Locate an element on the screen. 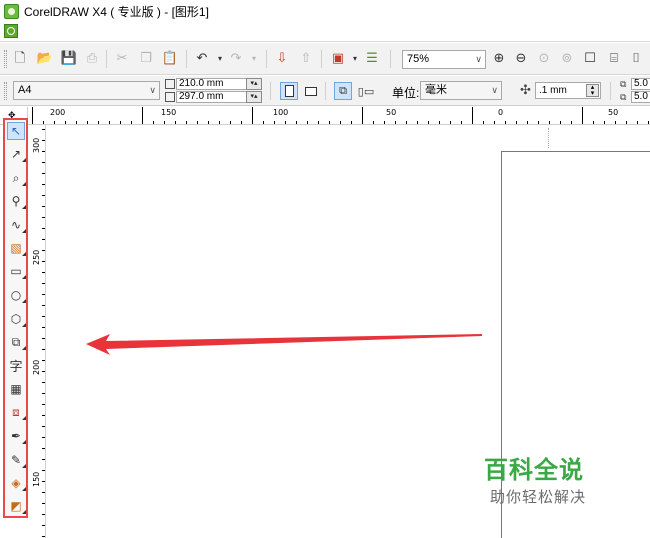 This screenshot has height=538, width=650. page-height-field: 297.0 mm is located at coordinates (214, 97).